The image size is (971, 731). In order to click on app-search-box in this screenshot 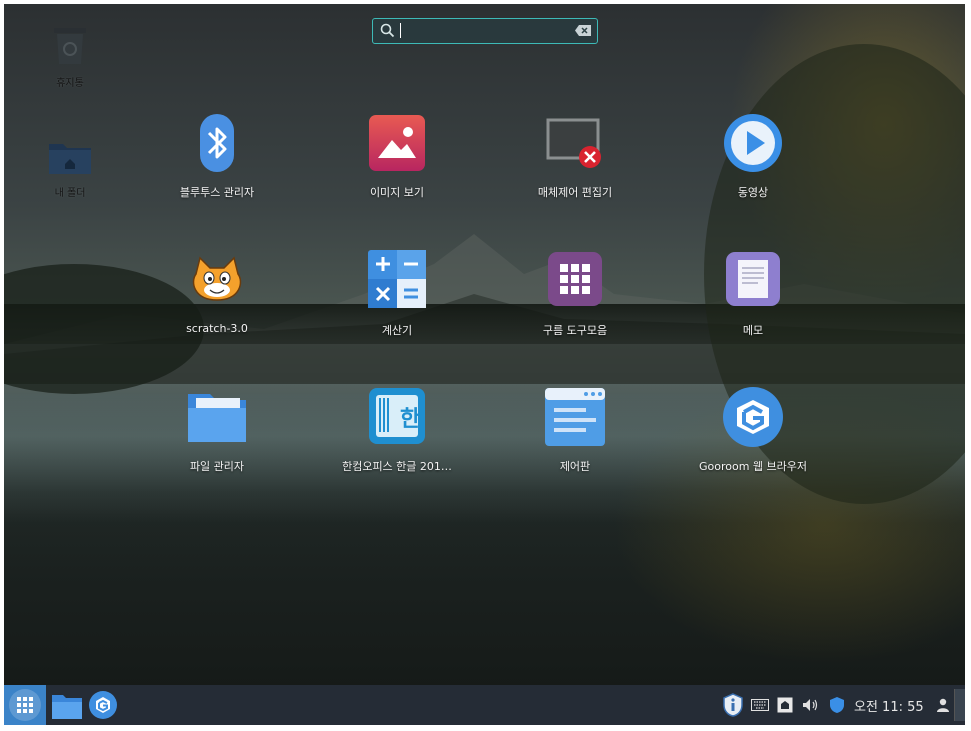, I will do `click(485, 31)`.